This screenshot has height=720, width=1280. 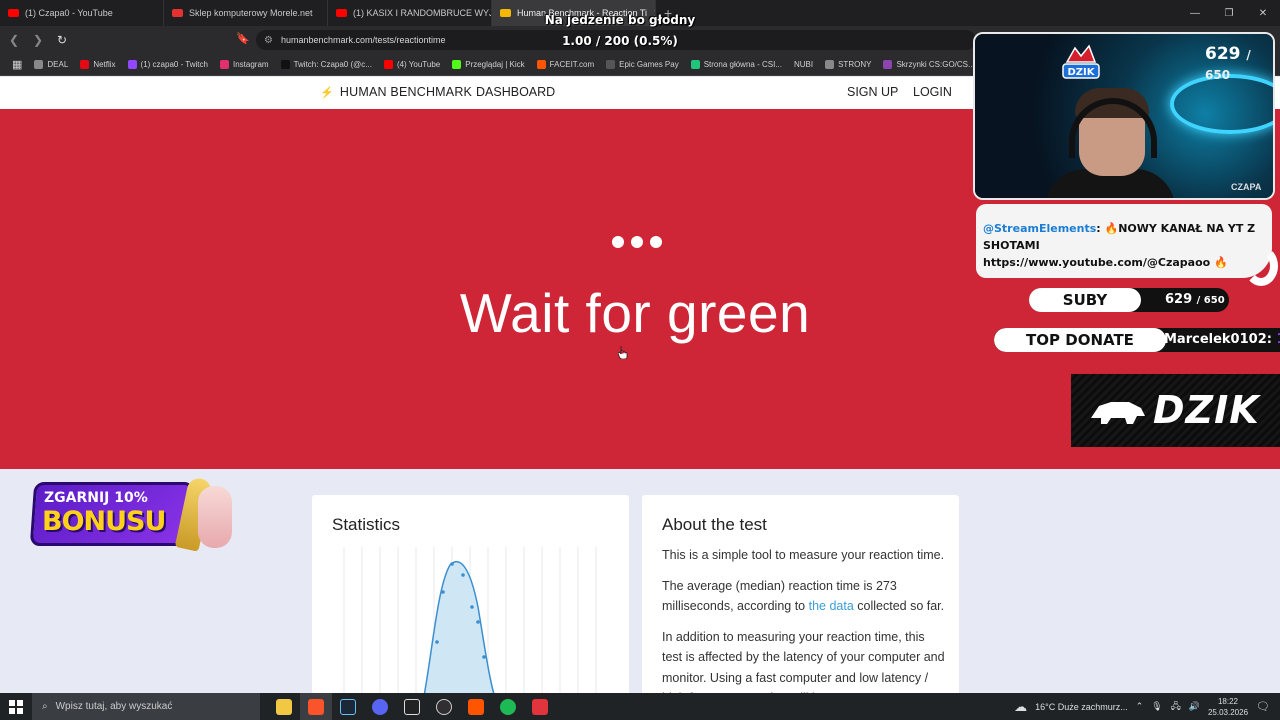 I want to click on bookmark-item: NUBI, so click(x=803, y=64).